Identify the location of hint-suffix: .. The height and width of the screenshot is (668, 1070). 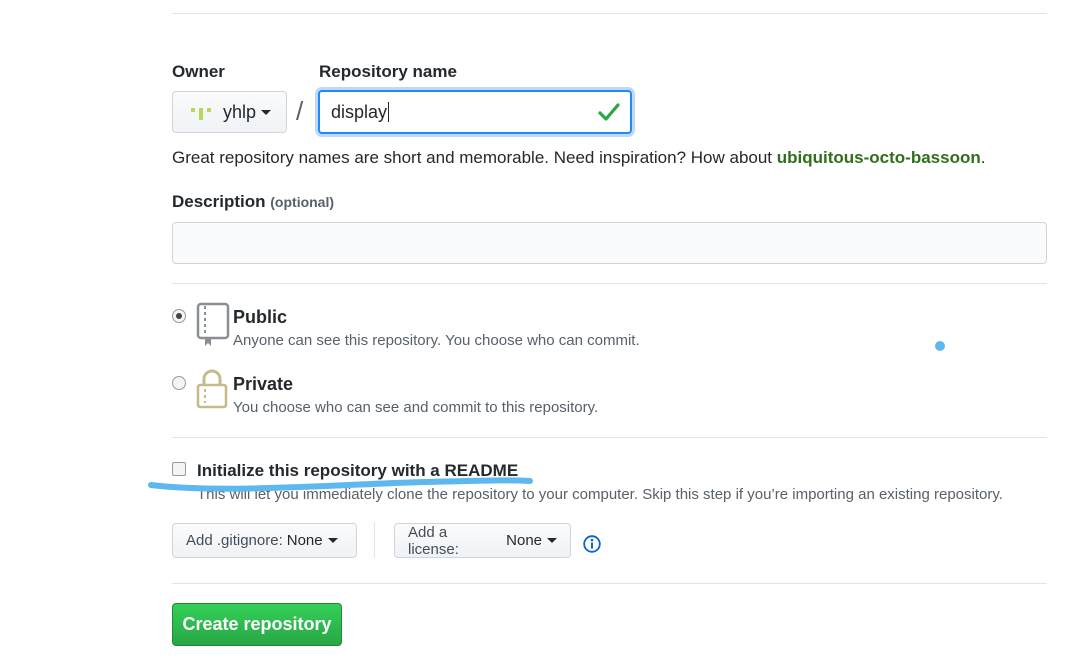
(983, 157).